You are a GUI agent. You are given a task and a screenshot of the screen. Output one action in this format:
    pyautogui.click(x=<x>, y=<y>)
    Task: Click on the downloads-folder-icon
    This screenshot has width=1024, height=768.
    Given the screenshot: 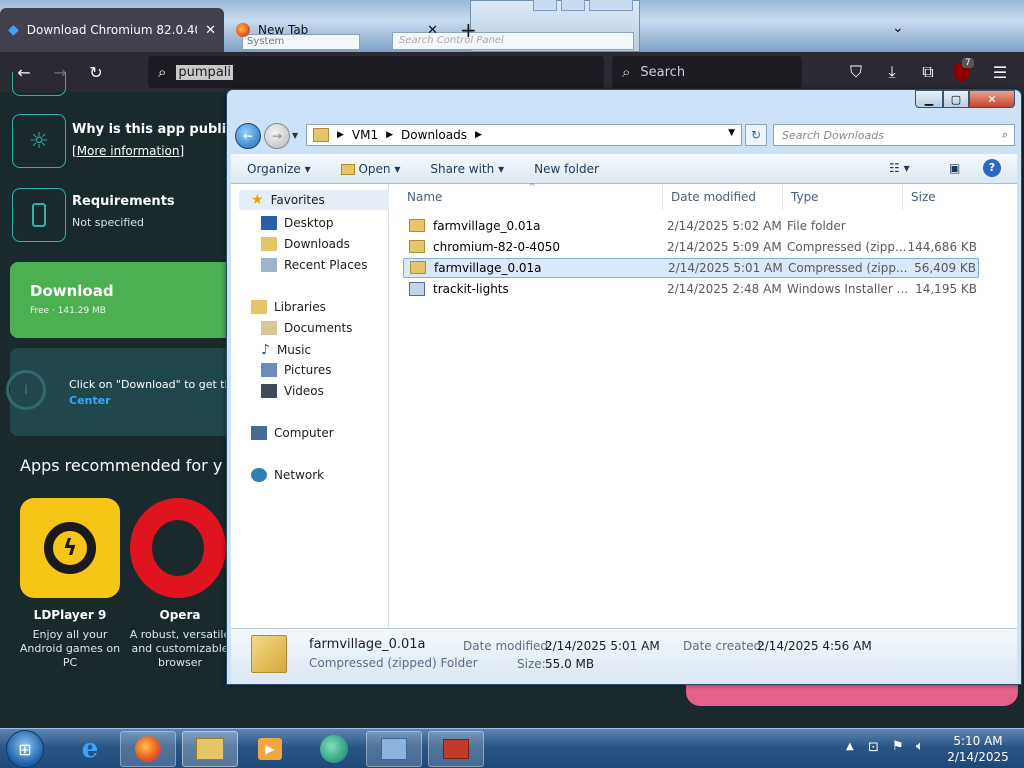 What is the action you would take?
    pyautogui.click(x=269, y=244)
    